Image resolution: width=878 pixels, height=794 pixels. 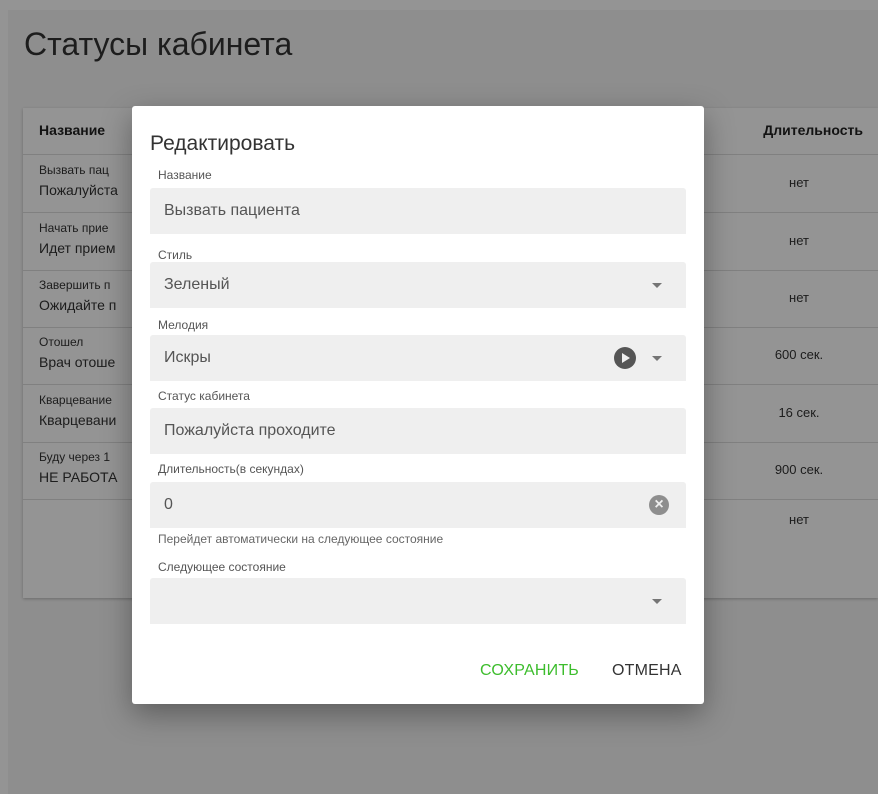 What do you see at coordinates (197, 284) in the screenshot?
I see `style-value: Зеленый` at bounding box center [197, 284].